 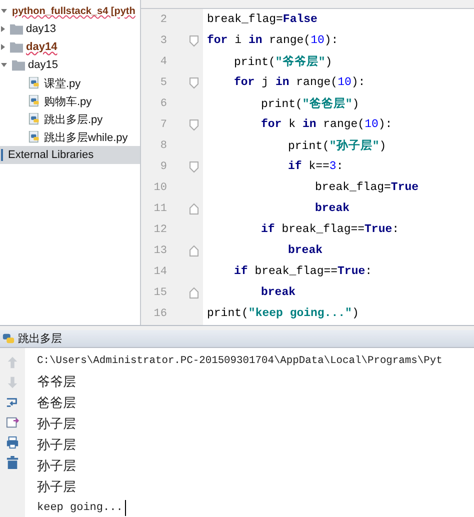 I want to click on line-number: 8, so click(x=163, y=146).